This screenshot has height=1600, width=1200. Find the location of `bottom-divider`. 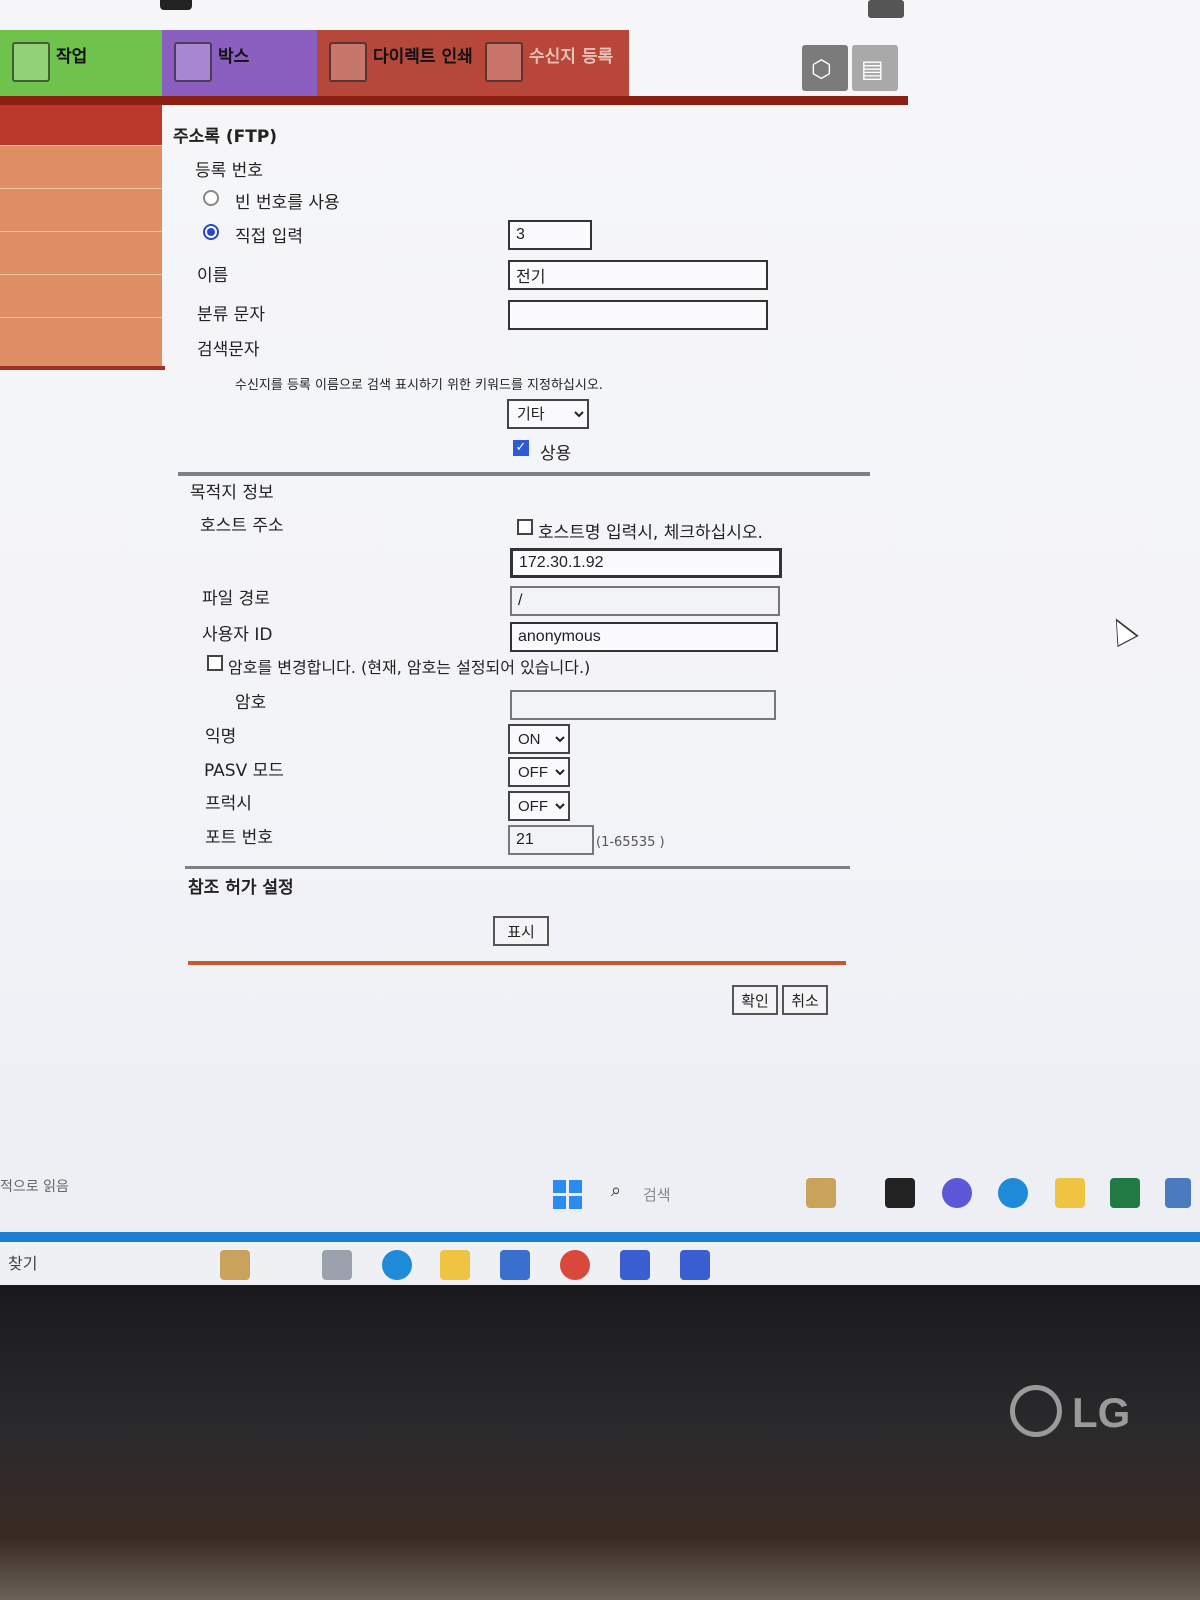

bottom-divider is located at coordinates (517, 963).